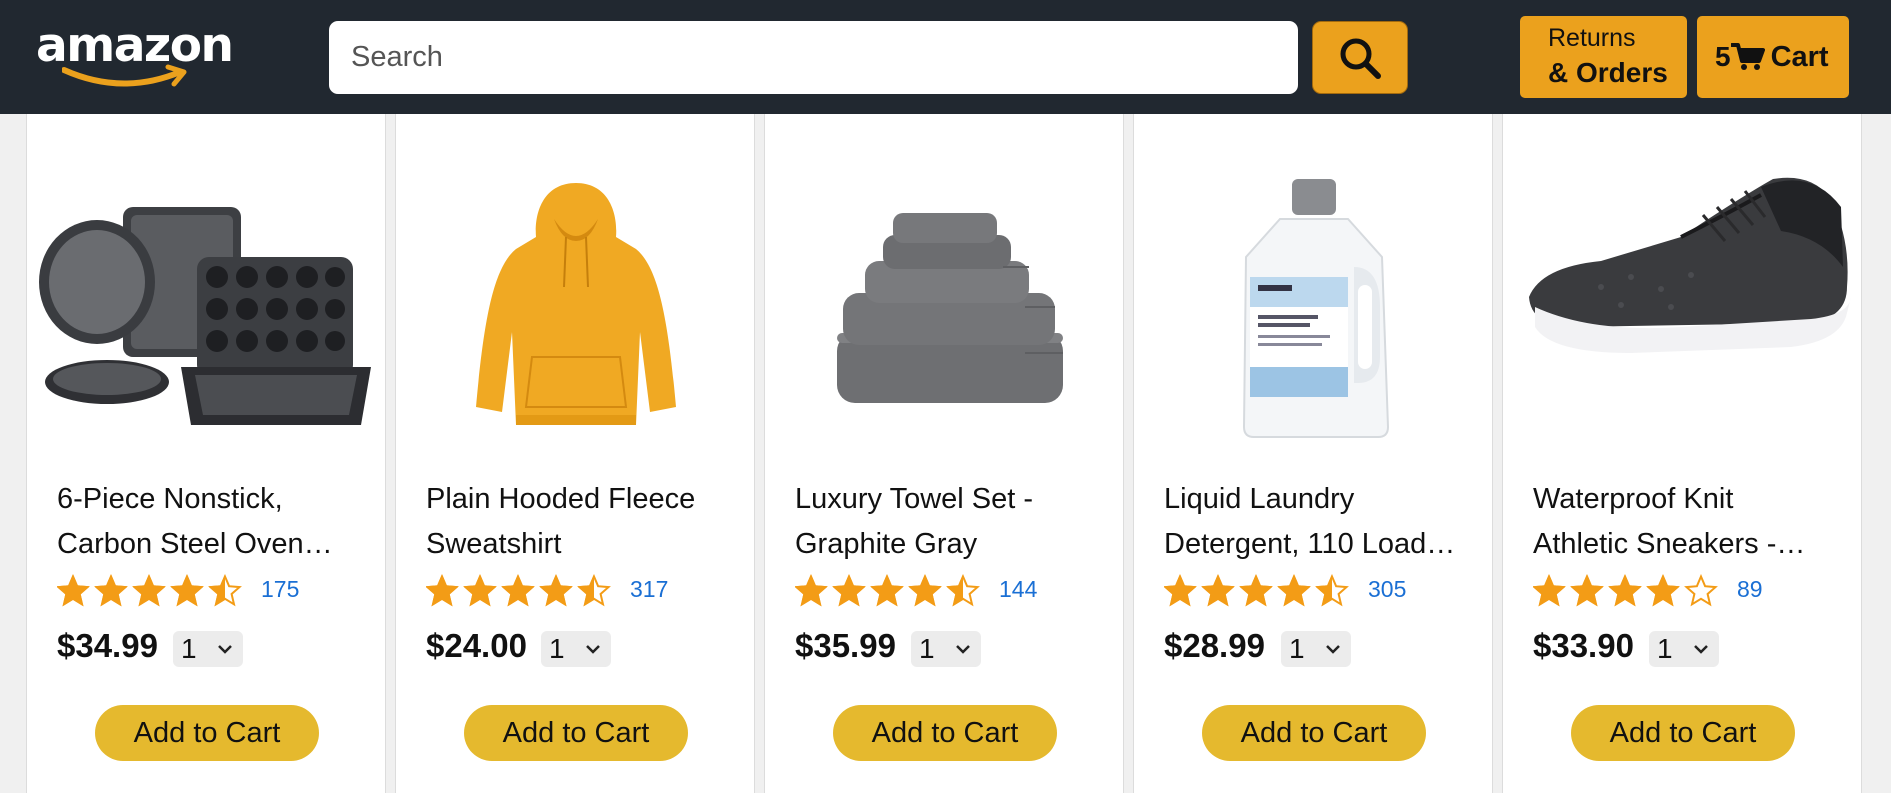 Image resolution: width=1891 pixels, height=793 pixels. Describe the element at coordinates (1592, 38) in the screenshot. I see `returns-label: Returns` at that location.